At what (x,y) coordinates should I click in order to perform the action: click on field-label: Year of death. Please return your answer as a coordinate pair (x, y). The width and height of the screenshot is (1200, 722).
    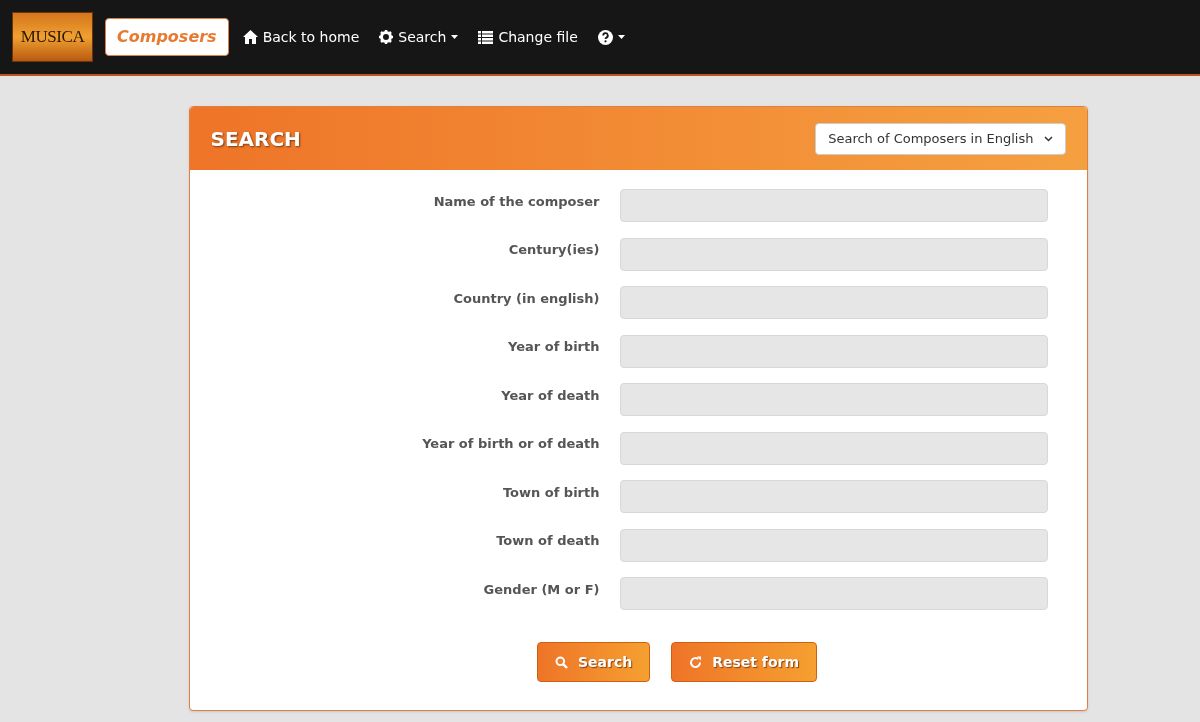
    Looking at the image, I should click on (550, 395).